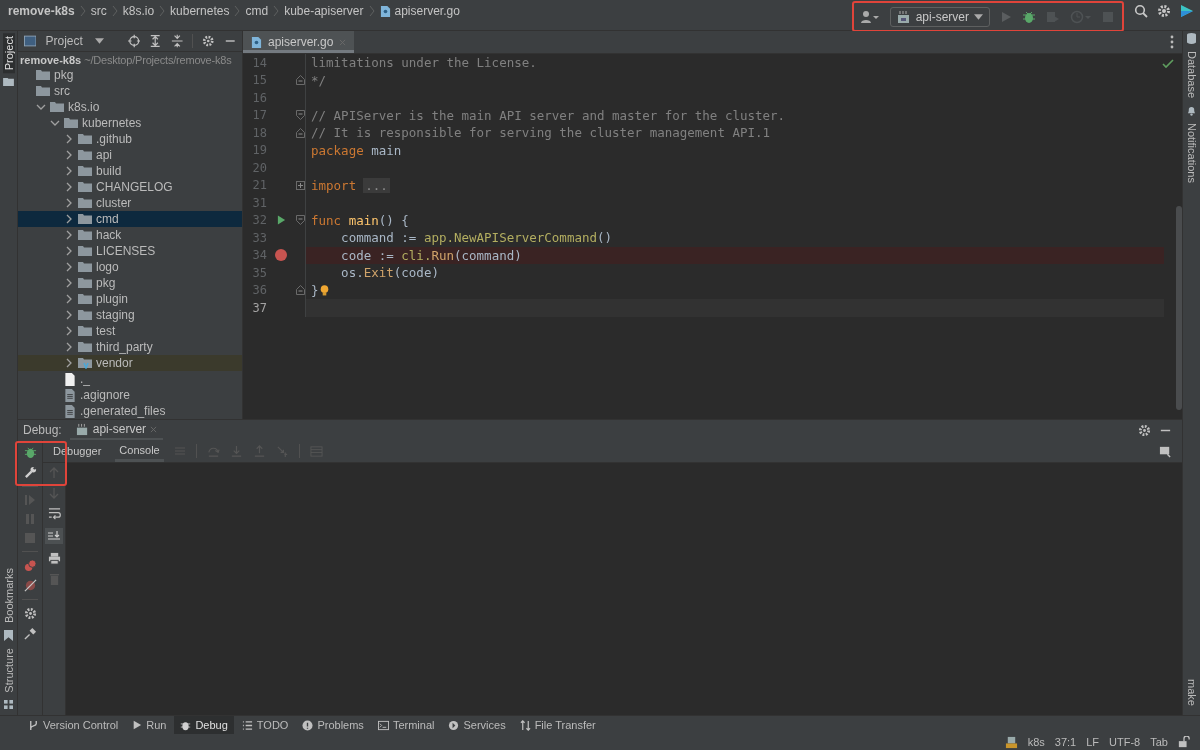 The height and width of the screenshot is (750, 1200). Describe the element at coordinates (130, 411) in the screenshot. I see `tree-item: .generated_files` at that location.